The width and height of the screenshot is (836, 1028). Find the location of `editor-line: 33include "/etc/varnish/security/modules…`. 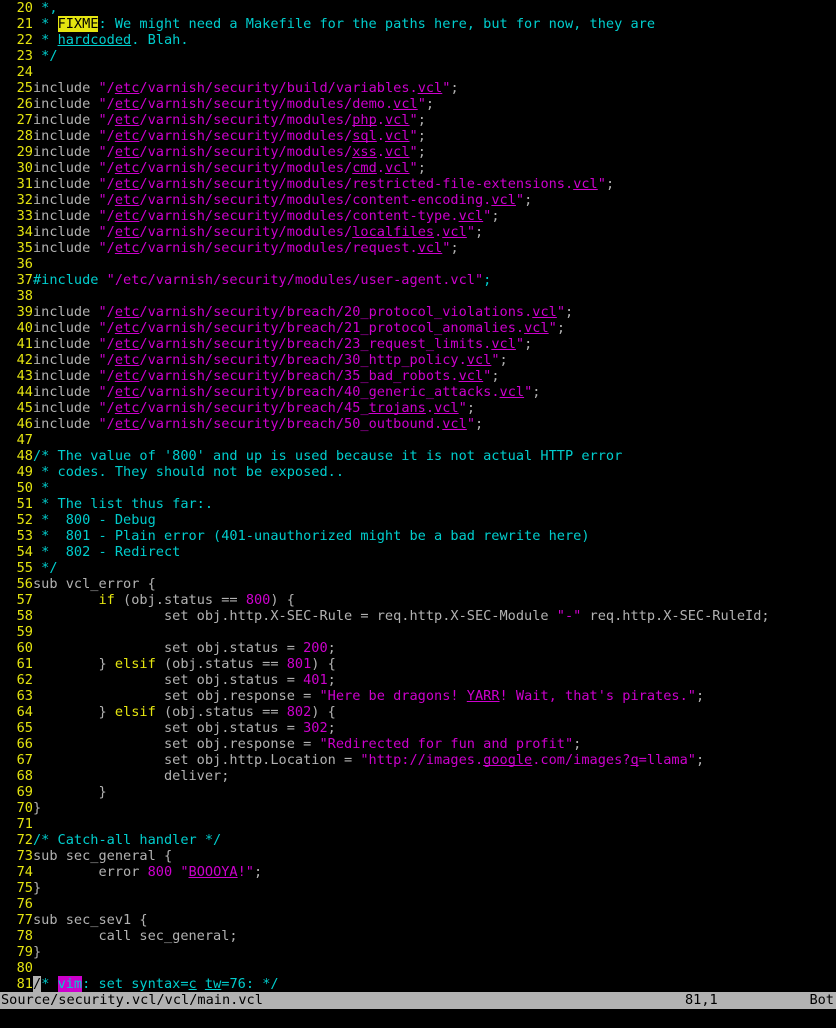

editor-line: 33include "/etc/varnish/security/modules… is located at coordinates (418, 216).